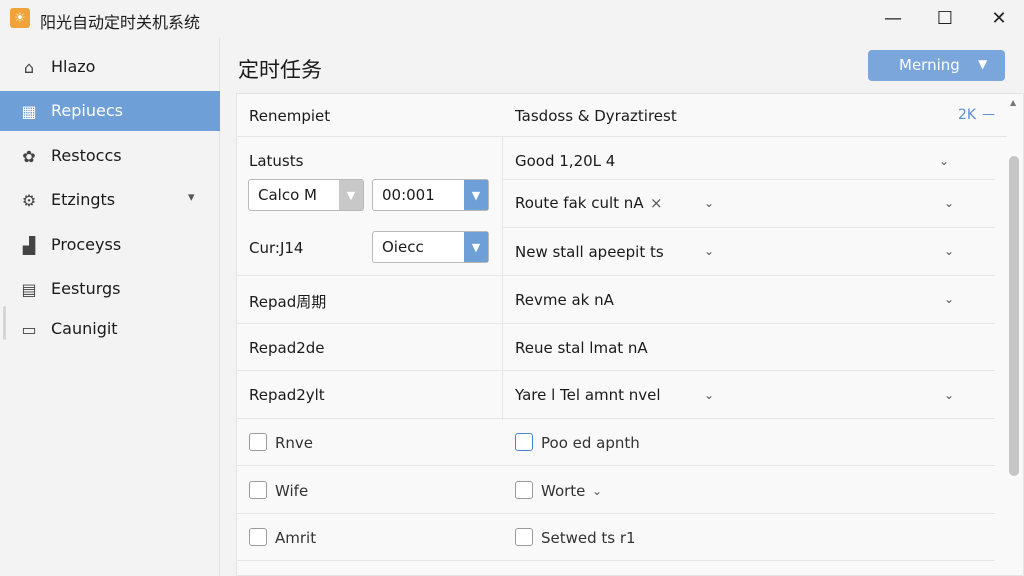  I want to click on column-header-right: Tasdoss & Dyraztirest, so click(596, 116).